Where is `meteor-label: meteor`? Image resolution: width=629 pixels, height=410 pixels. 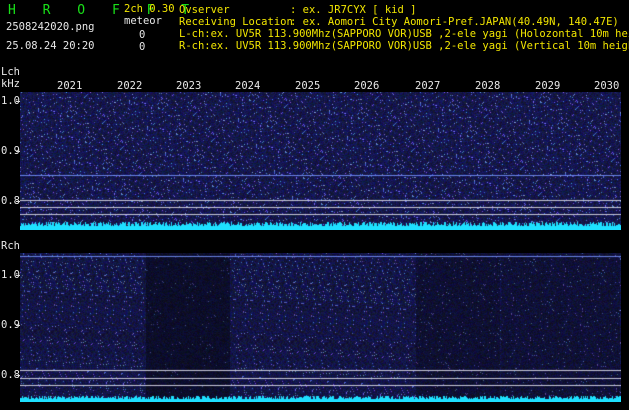 meteor-label: meteor is located at coordinates (143, 21).